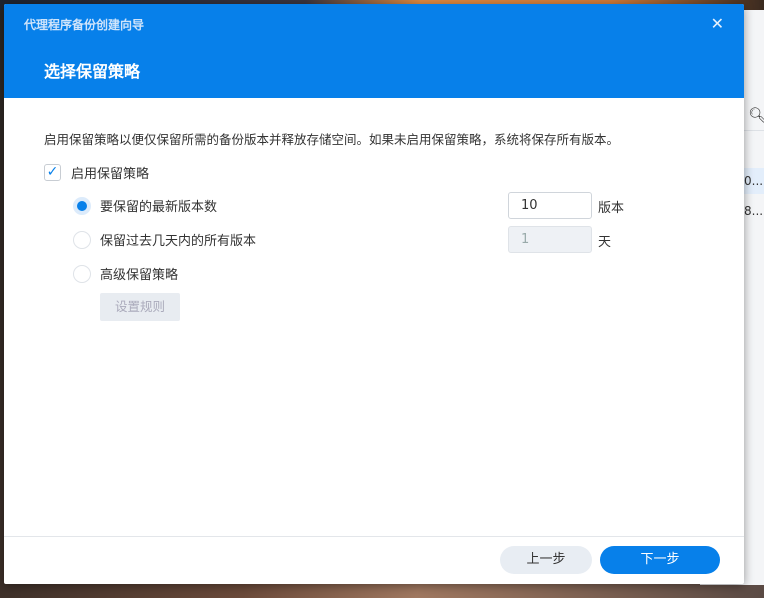  I want to click on versions-count-input: 10, so click(550, 205).